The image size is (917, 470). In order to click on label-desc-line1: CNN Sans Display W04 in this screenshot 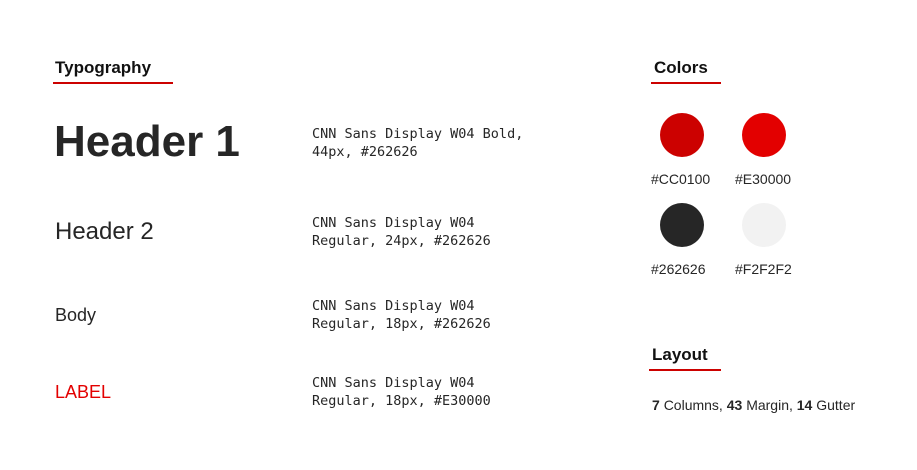, I will do `click(393, 383)`.